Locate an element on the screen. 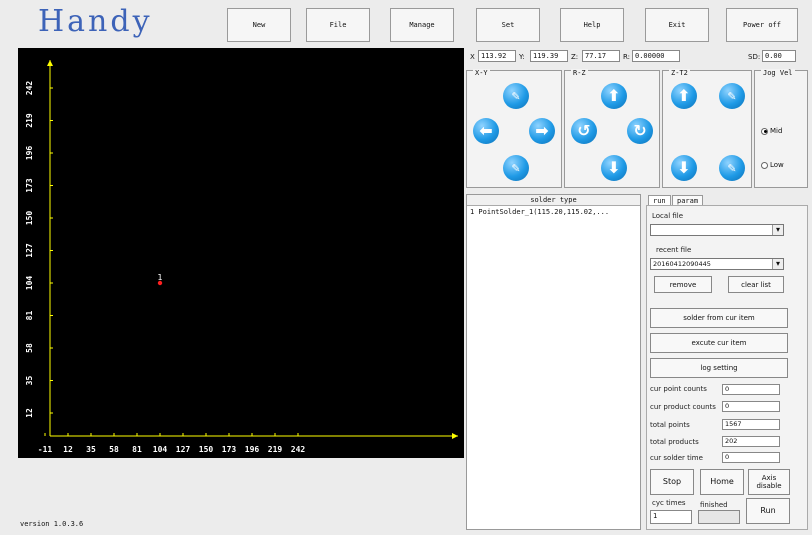 This screenshot has width=812, height=535. jog-speed-title: Jog Vel is located at coordinates (778, 73).